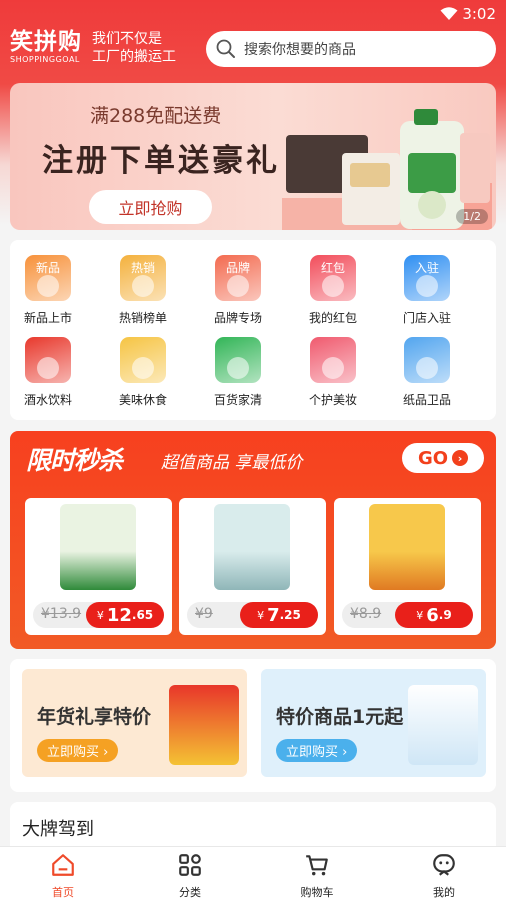 The height and width of the screenshot is (900, 506). I want to click on store-icon: 入驻, so click(427, 278).